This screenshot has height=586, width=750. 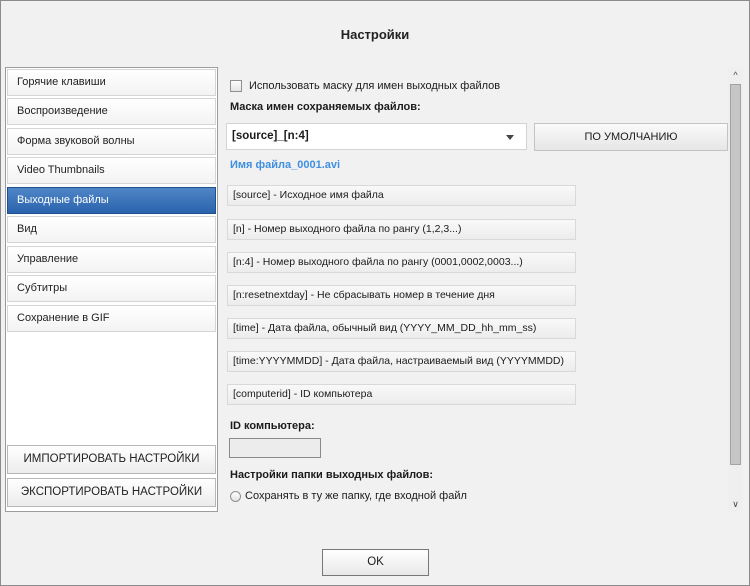 What do you see at coordinates (270, 136) in the screenshot?
I see `mask-value: [source]_[n:4]` at bounding box center [270, 136].